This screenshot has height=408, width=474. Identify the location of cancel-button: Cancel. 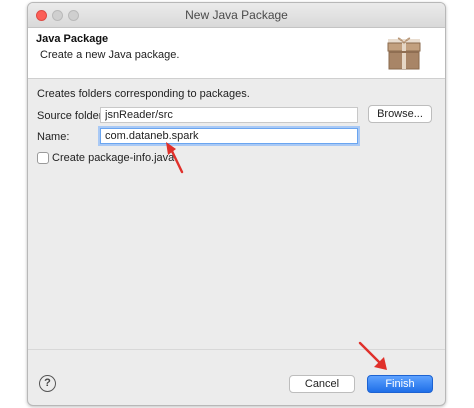
(322, 384).